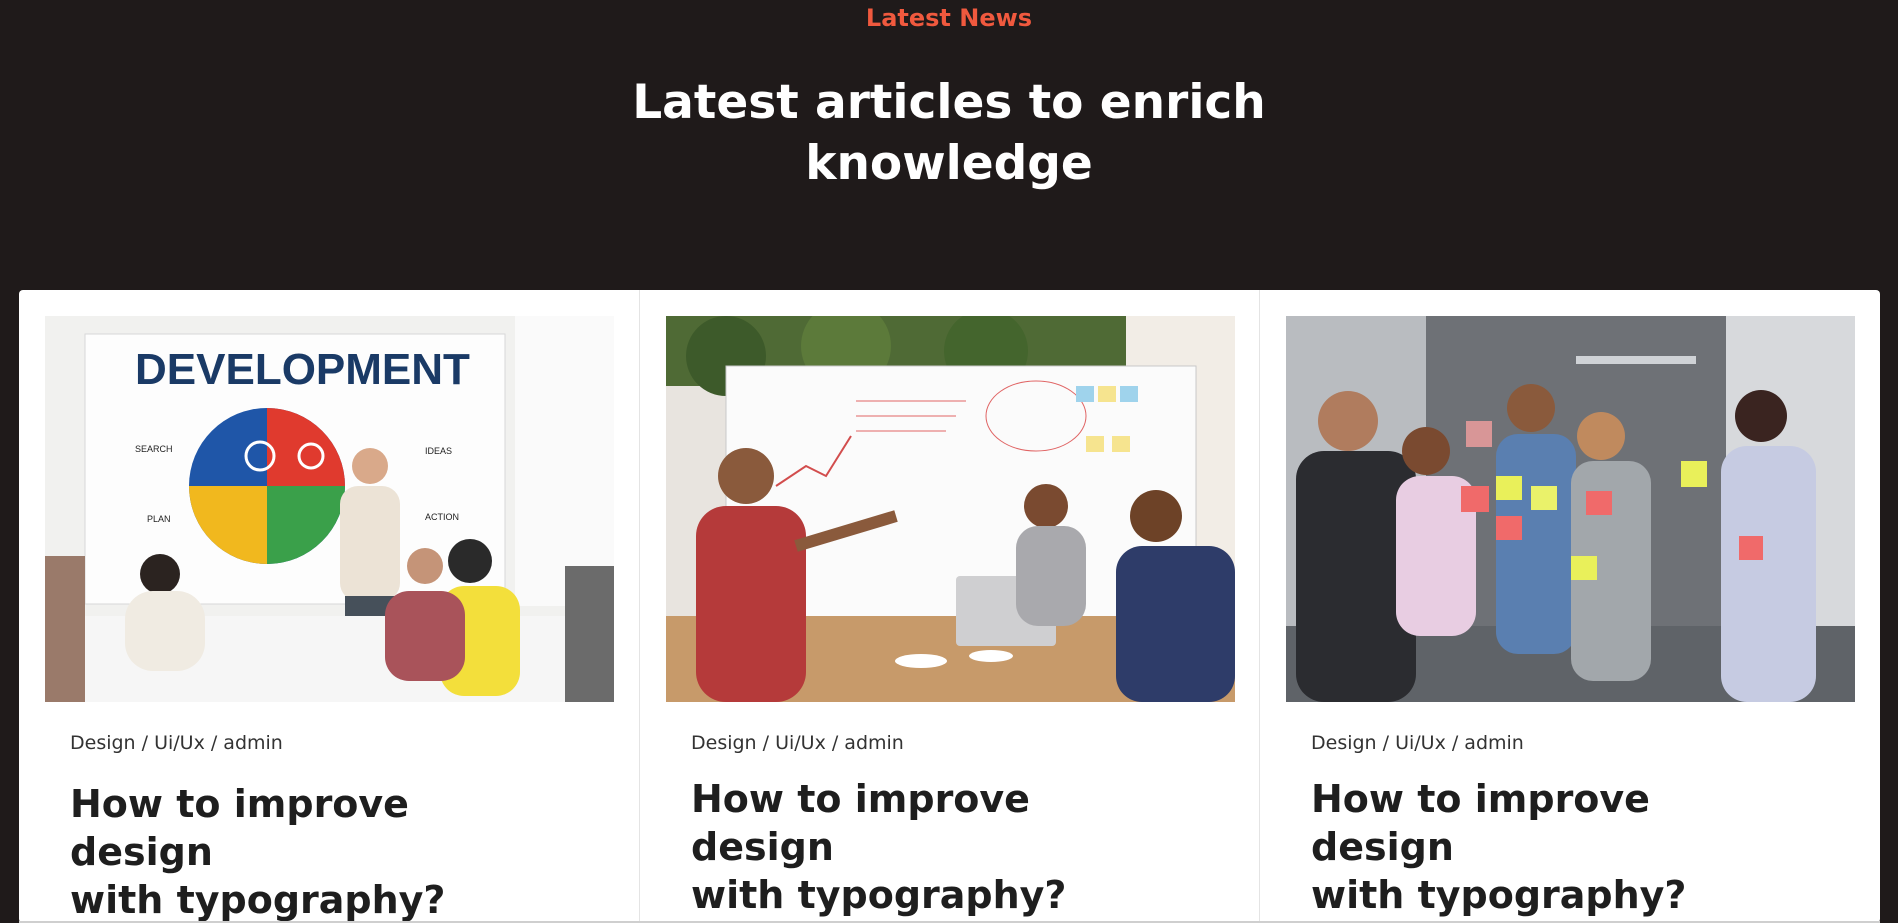  What do you see at coordinates (1570, 509) in the screenshot?
I see `article-image-sticky-notes-team` at bounding box center [1570, 509].